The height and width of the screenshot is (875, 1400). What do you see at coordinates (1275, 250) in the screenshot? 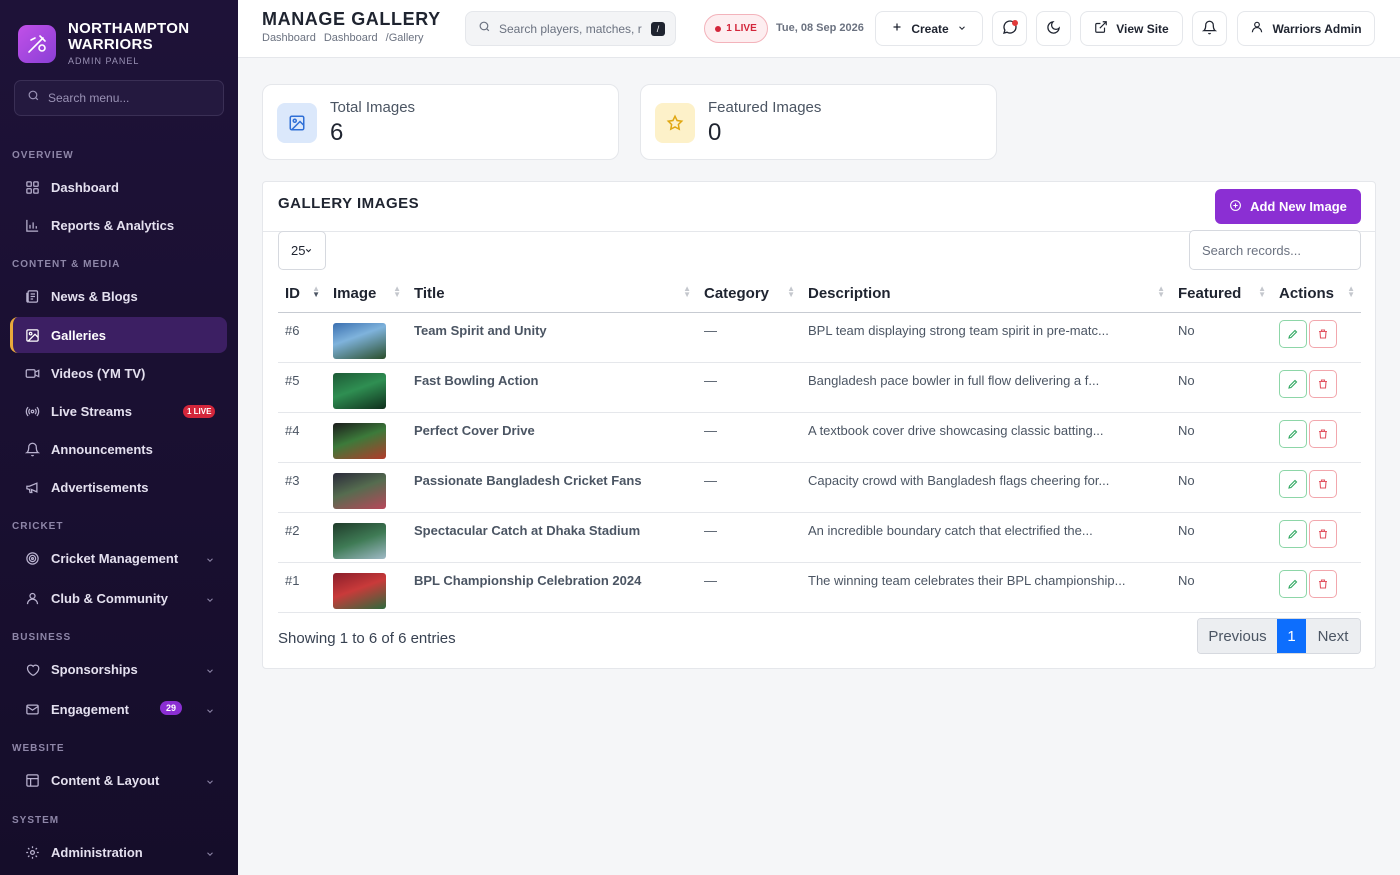
I see `records-search-input` at bounding box center [1275, 250].